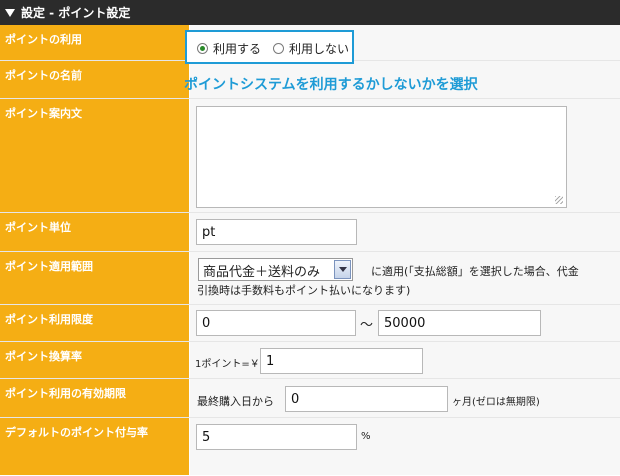 The image size is (620, 476). Describe the element at coordinates (94, 323) in the screenshot. I see `label-point-limit: ポイント利用限度` at that location.